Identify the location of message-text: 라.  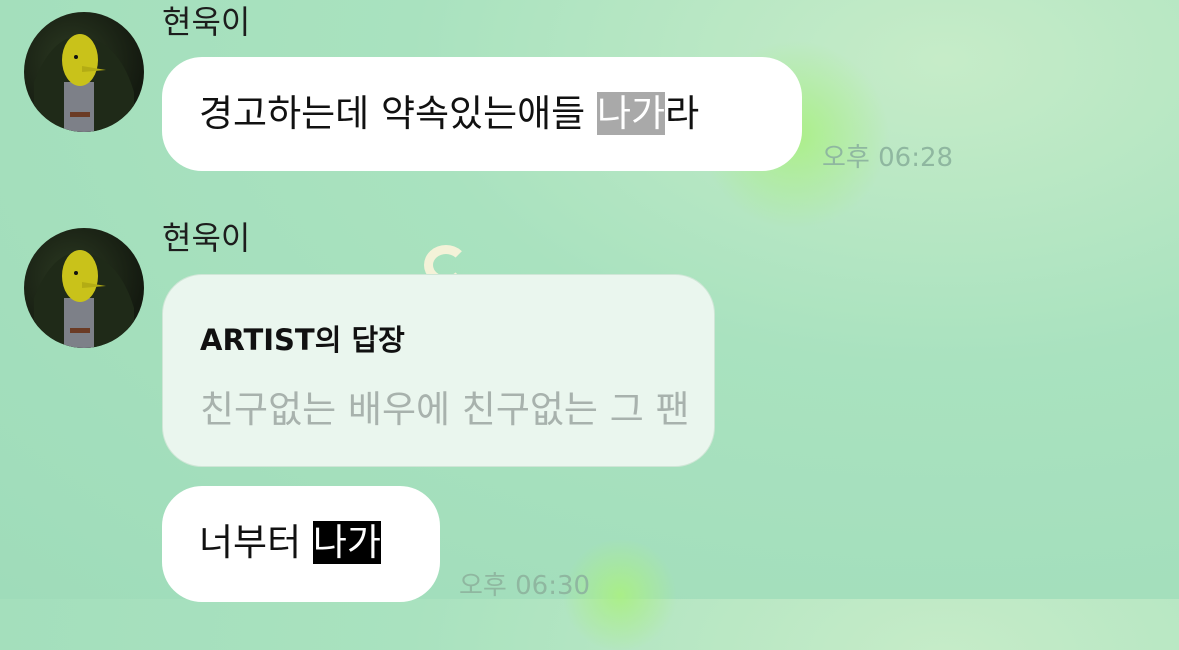
(682, 113).